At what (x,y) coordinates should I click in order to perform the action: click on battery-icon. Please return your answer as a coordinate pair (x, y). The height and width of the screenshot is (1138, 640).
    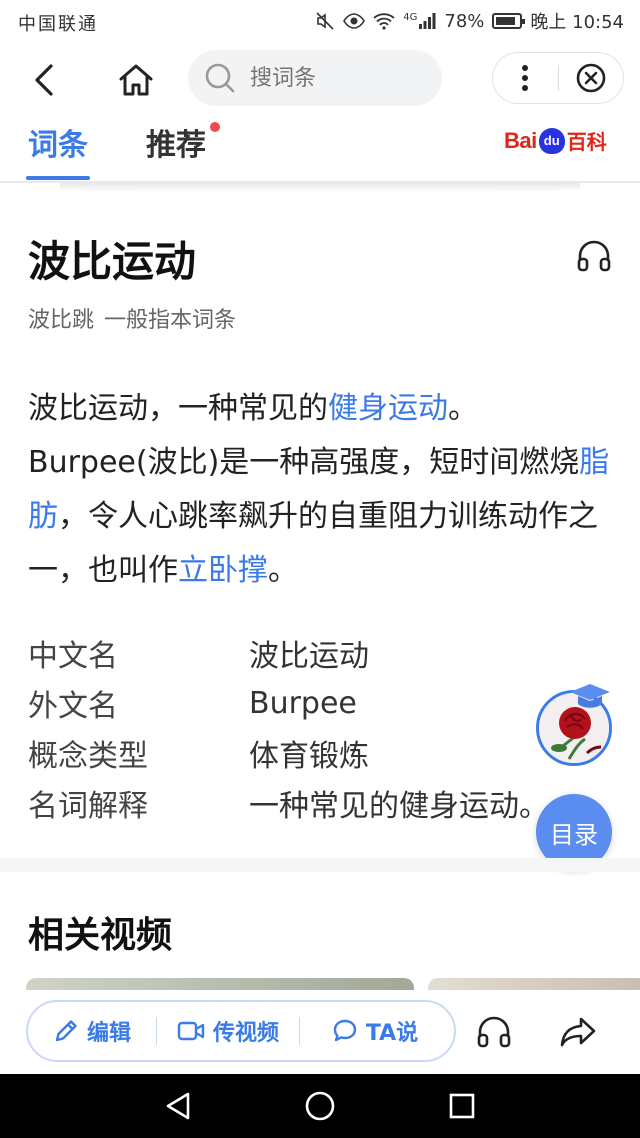
    Looking at the image, I should click on (509, 21).